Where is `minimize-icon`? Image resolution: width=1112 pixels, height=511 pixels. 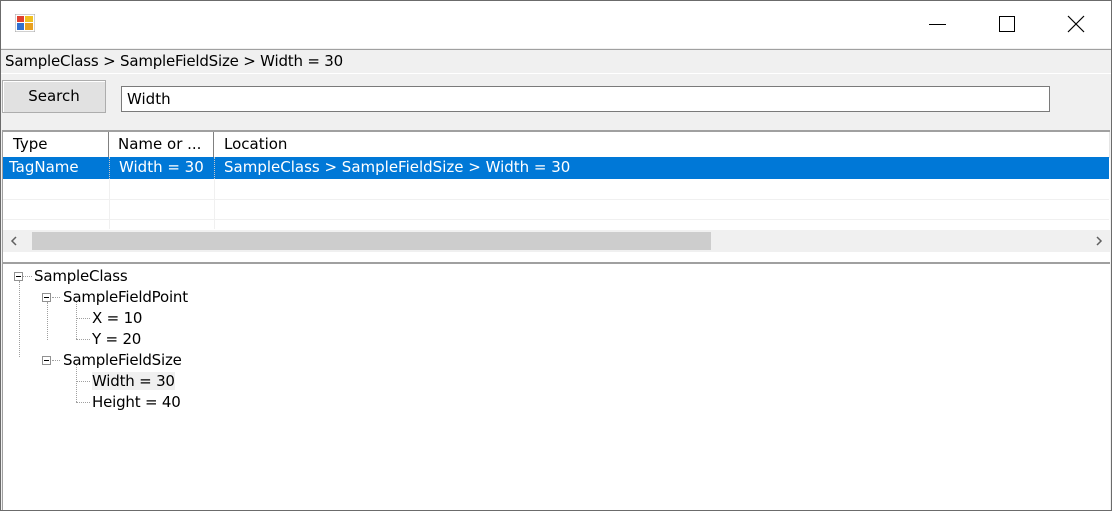 minimize-icon is located at coordinates (937, 24).